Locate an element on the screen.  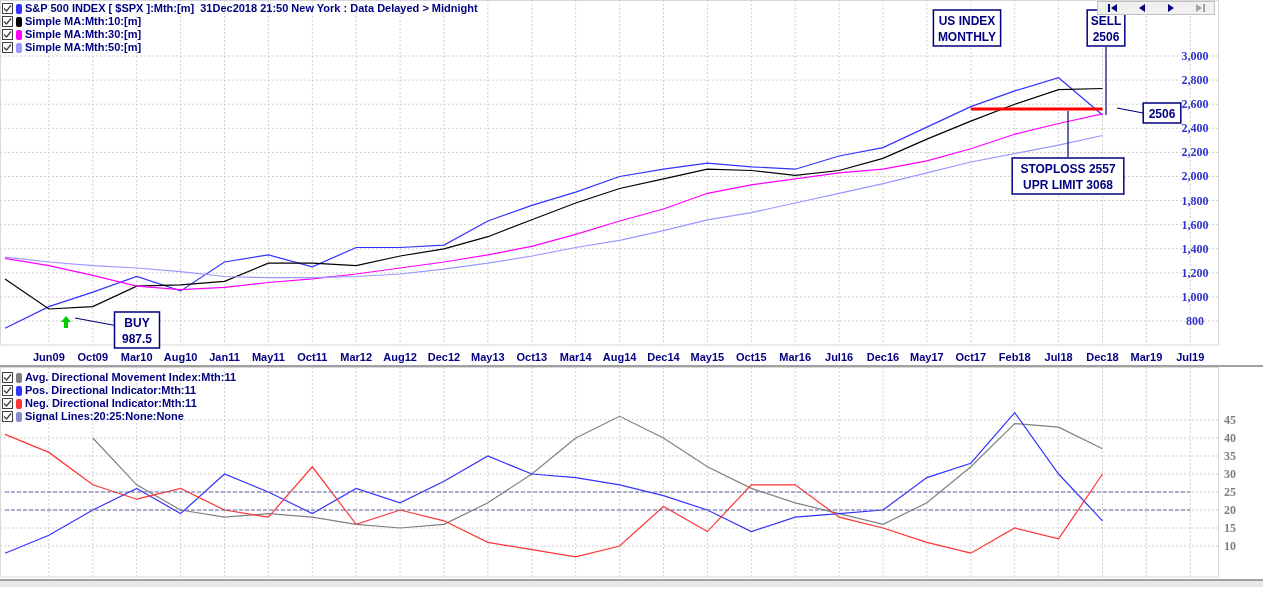
scrollbar is located at coordinates (631, 583).